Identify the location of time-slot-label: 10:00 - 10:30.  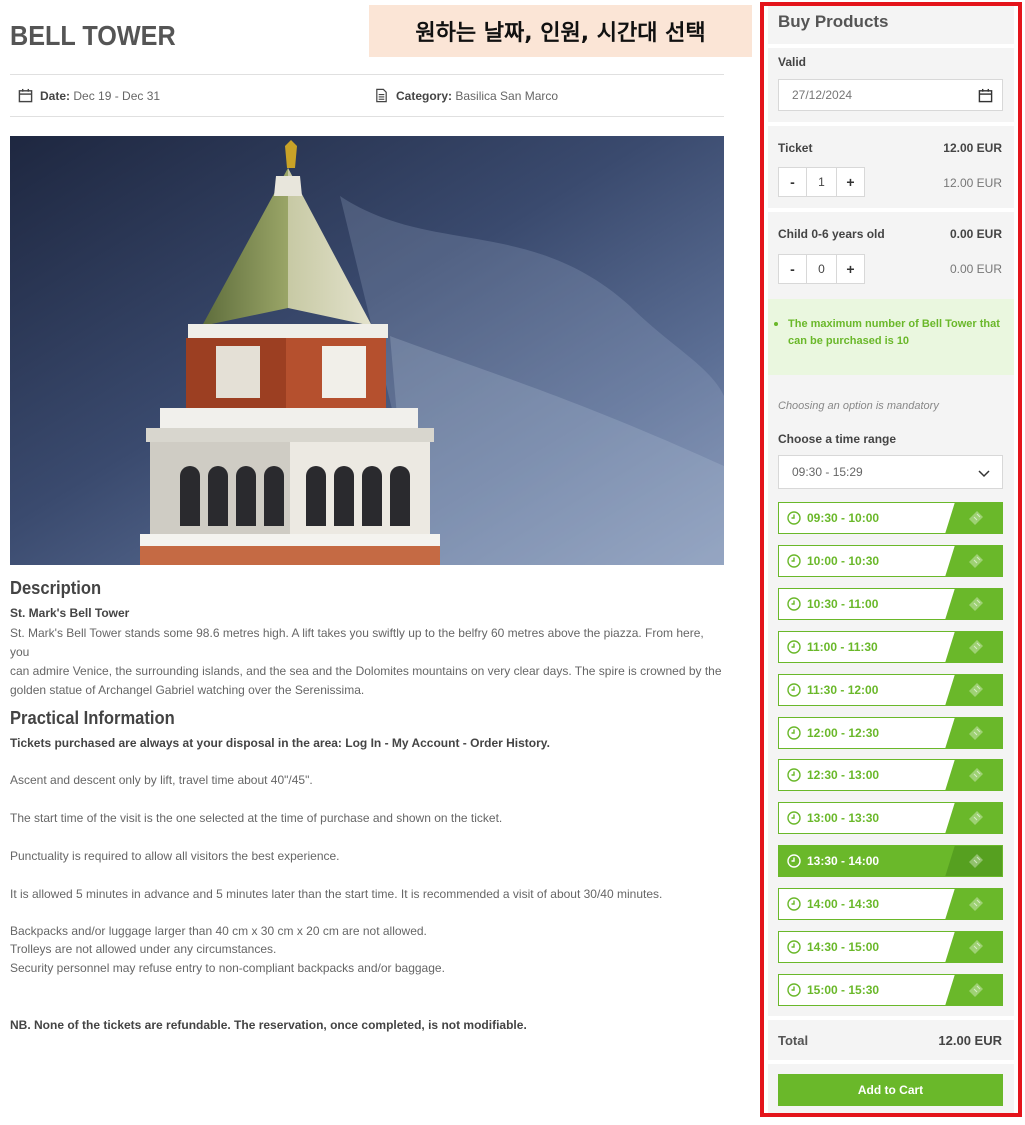
(843, 561).